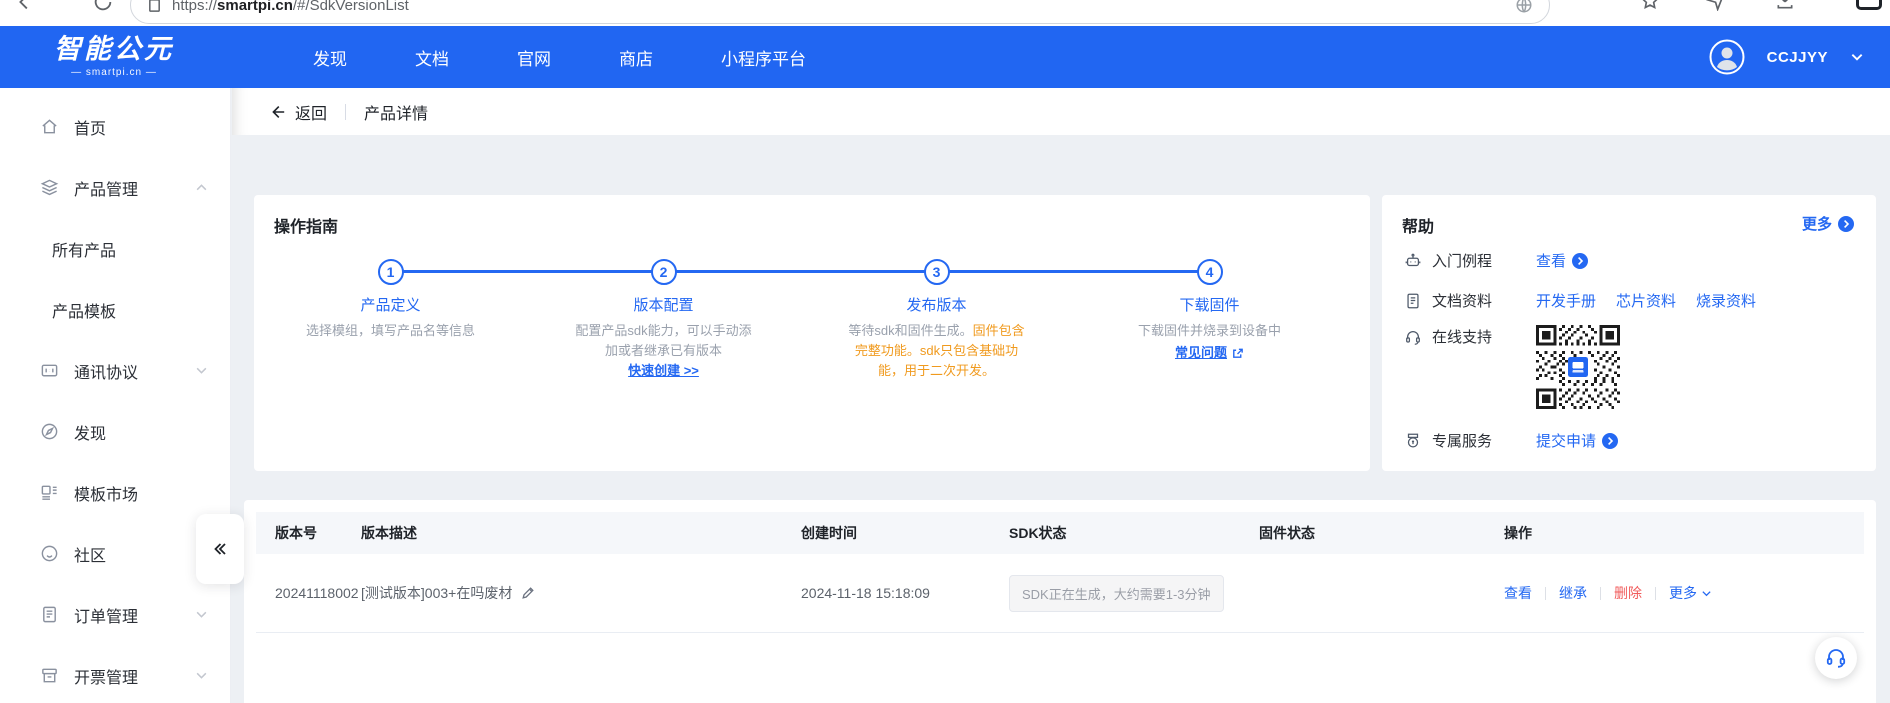 This screenshot has width=1890, height=703. I want to click on browser-profile-icon, so click(1869, 5).